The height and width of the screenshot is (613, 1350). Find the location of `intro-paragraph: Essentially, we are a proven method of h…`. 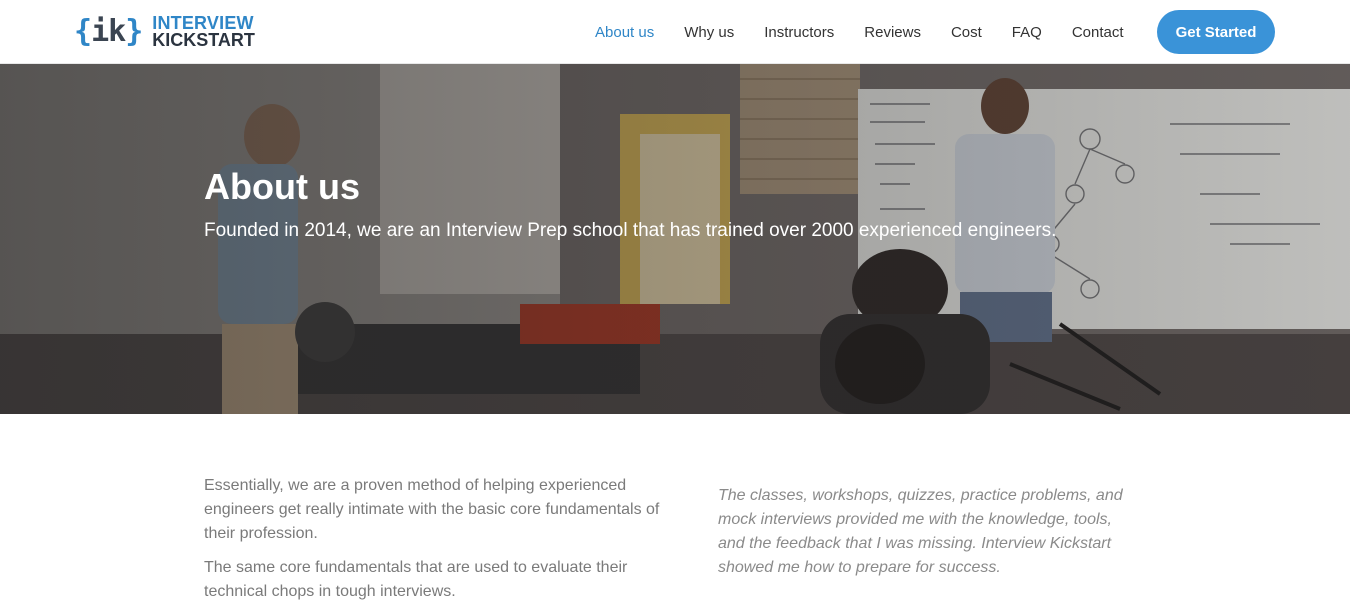

intro-paragraph: Essentially, we are a proven method of h… is located at coordinates (432, 509).